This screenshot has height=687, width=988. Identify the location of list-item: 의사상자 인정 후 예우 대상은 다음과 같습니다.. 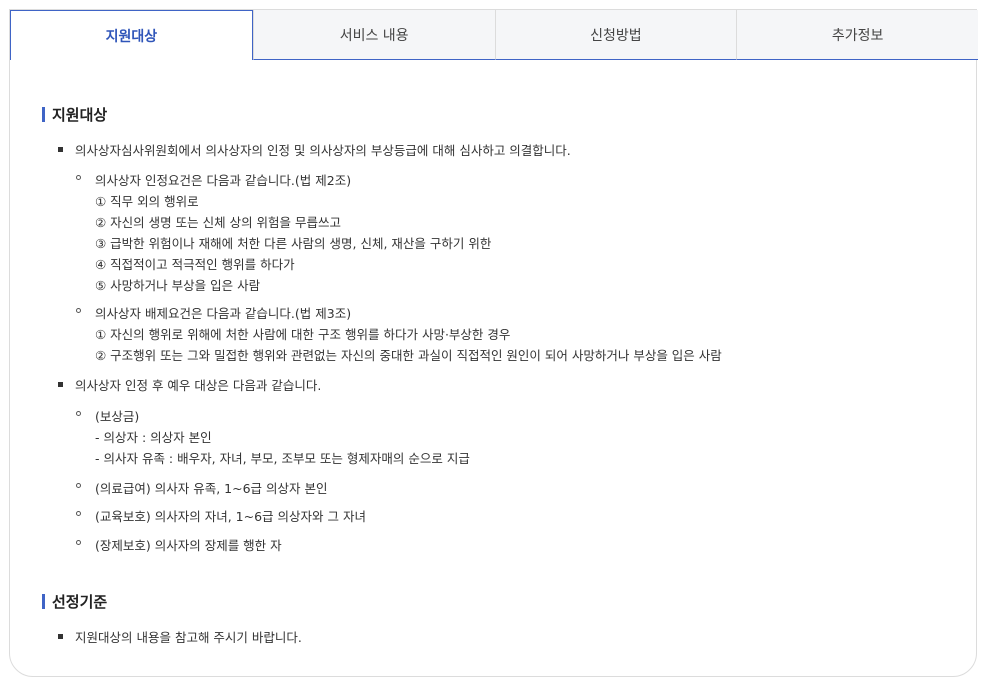
(189, 384).